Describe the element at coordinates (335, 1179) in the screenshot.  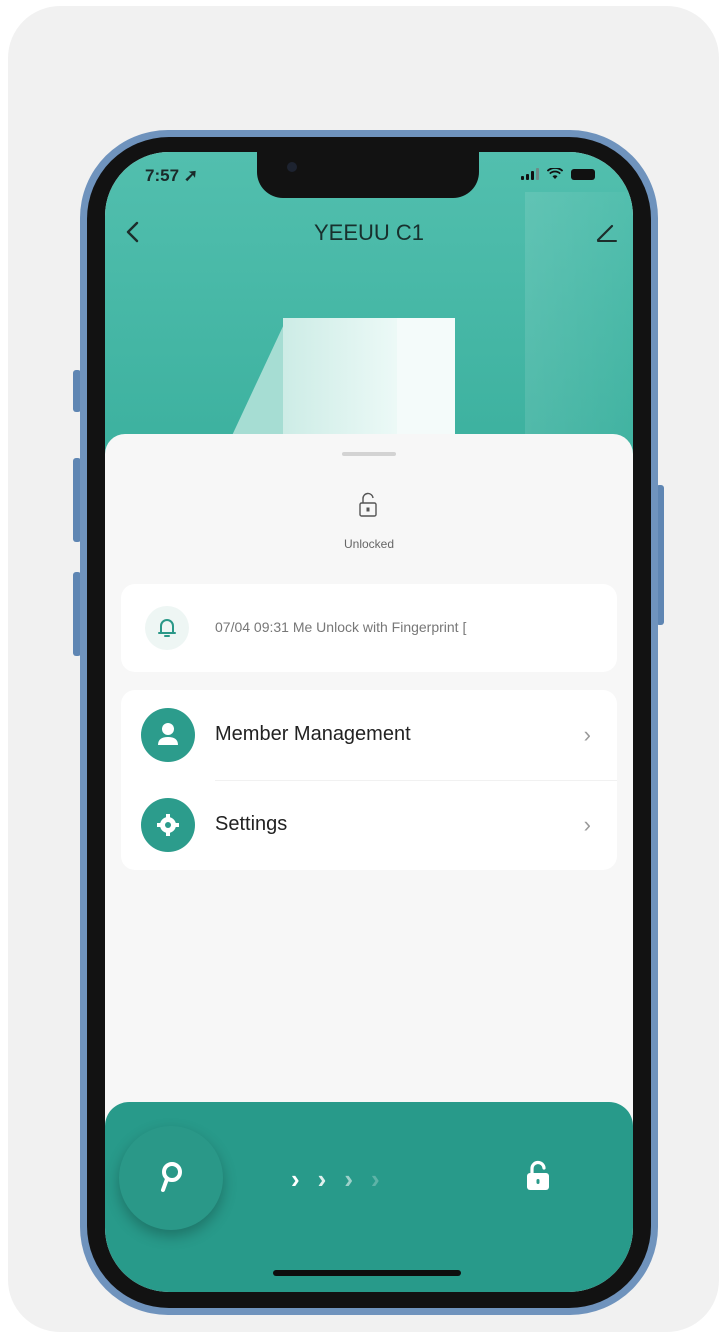
I see `swipe-arrows: › › › ›` at that location.